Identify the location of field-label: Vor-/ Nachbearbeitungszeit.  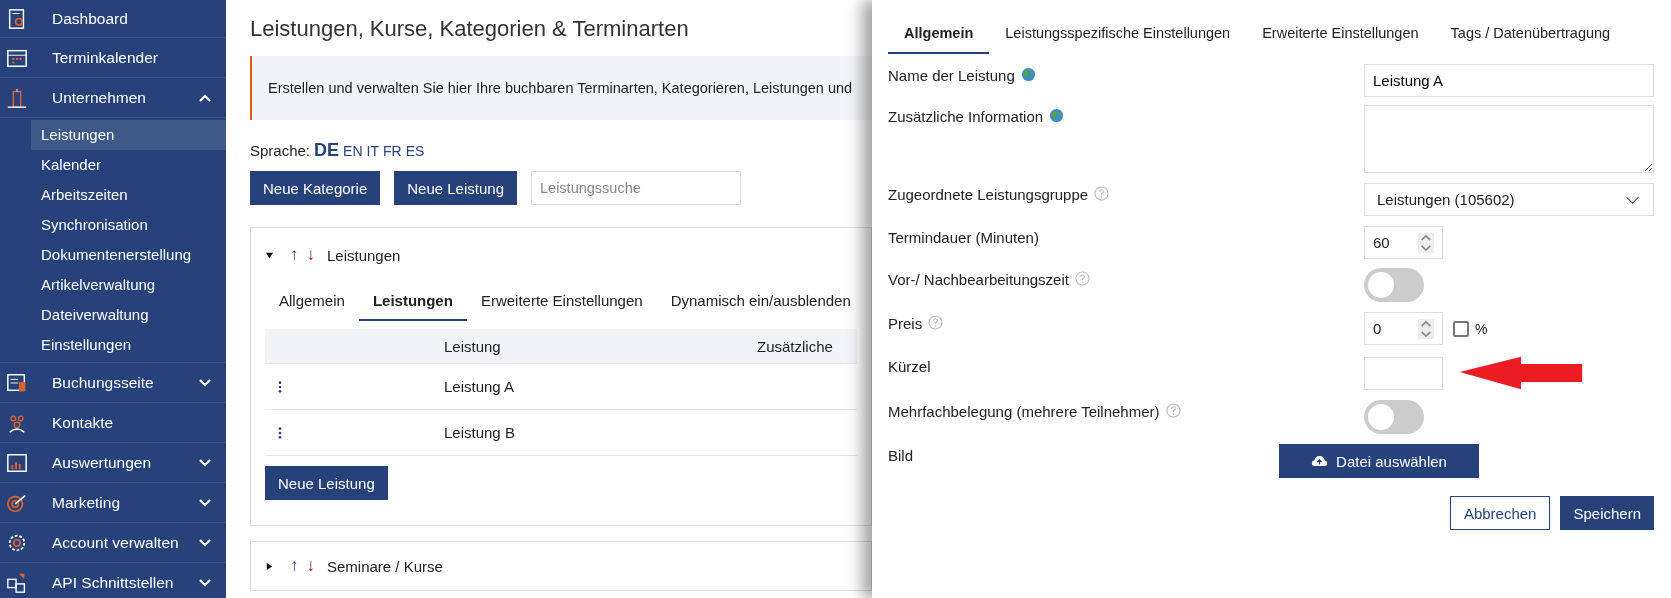
(978, 279).